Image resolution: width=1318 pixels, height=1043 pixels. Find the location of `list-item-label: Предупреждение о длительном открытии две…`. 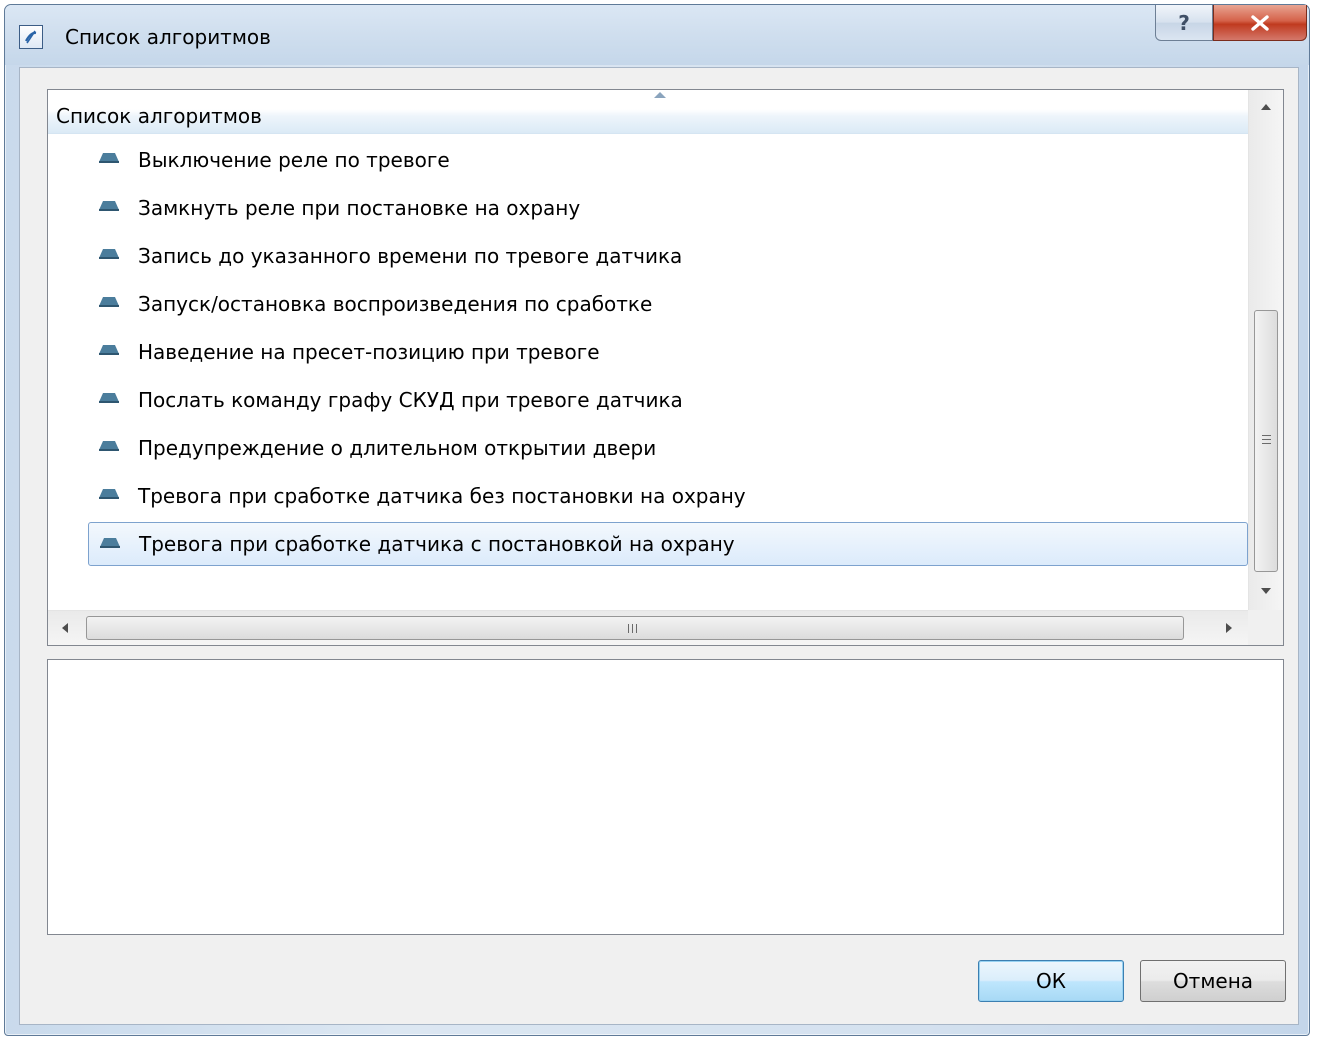

list-item-label: Предупреждение о длительном открытии две… is located at coordinates (397, 448).